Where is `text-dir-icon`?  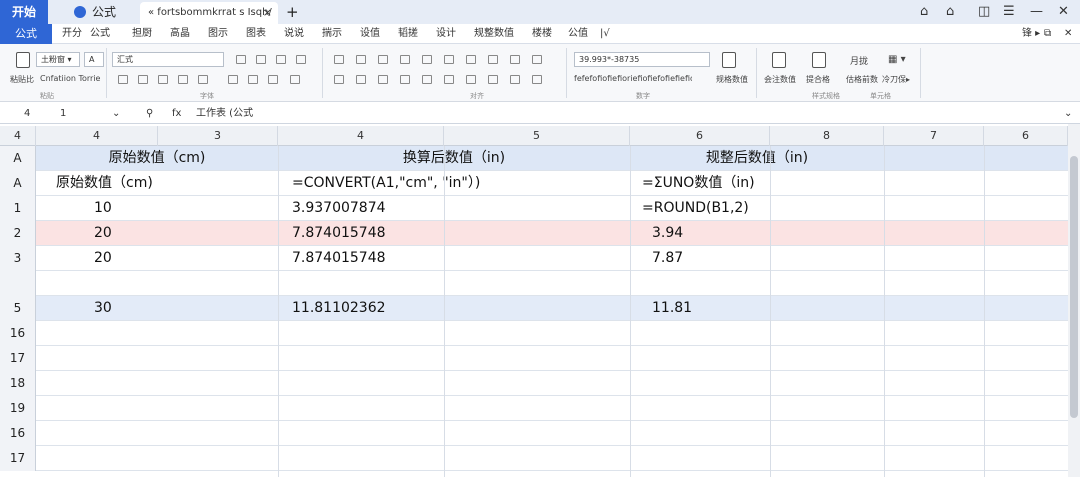 text-dir-icon is located at coordinates (493, 79).